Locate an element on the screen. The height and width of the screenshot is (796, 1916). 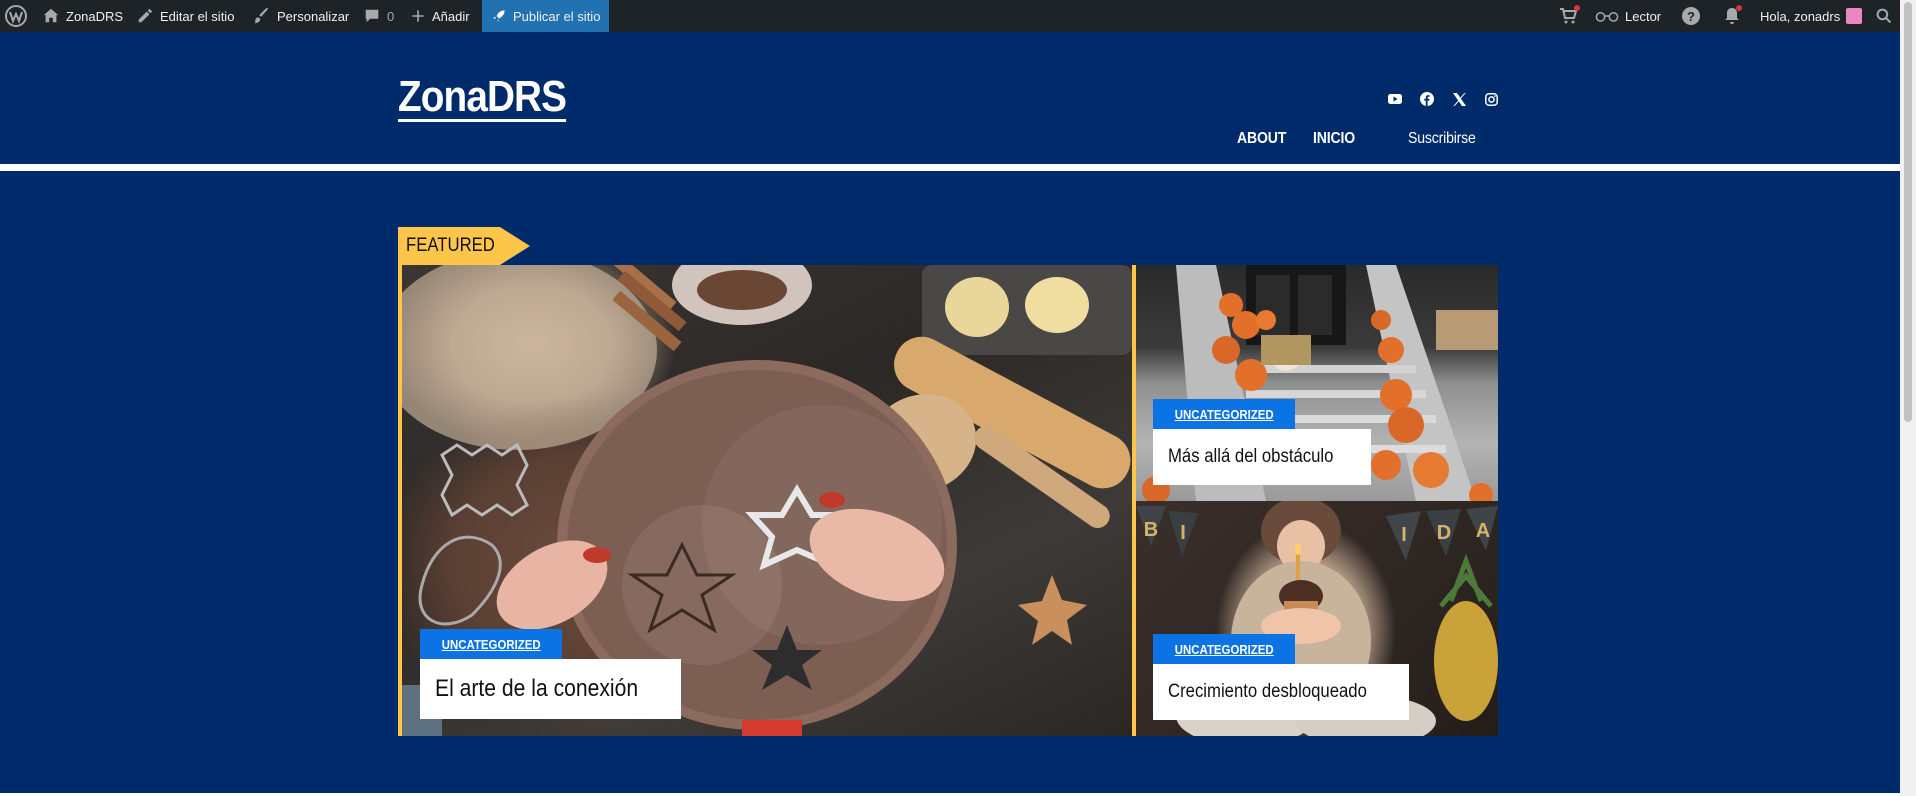
cart-notification-dot is located at coordinates (1577, 8).